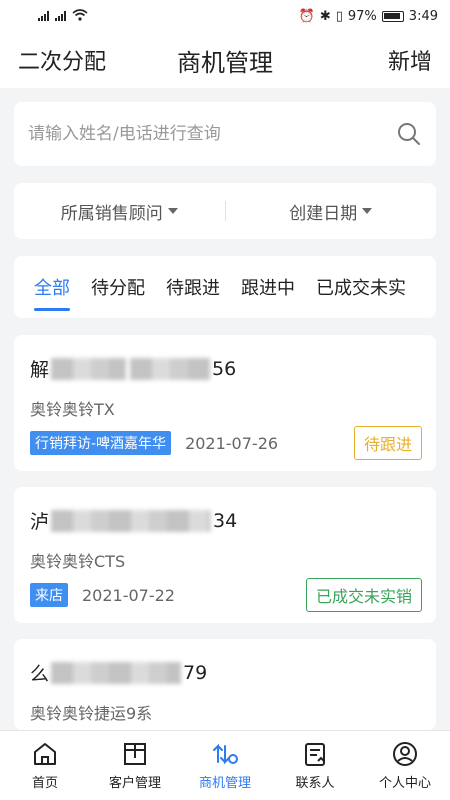 This screenshot has height=800, width=450. Describe the element at coordinates (225, 520) in the screenshot. I see `phone-tail: 34` at that location.